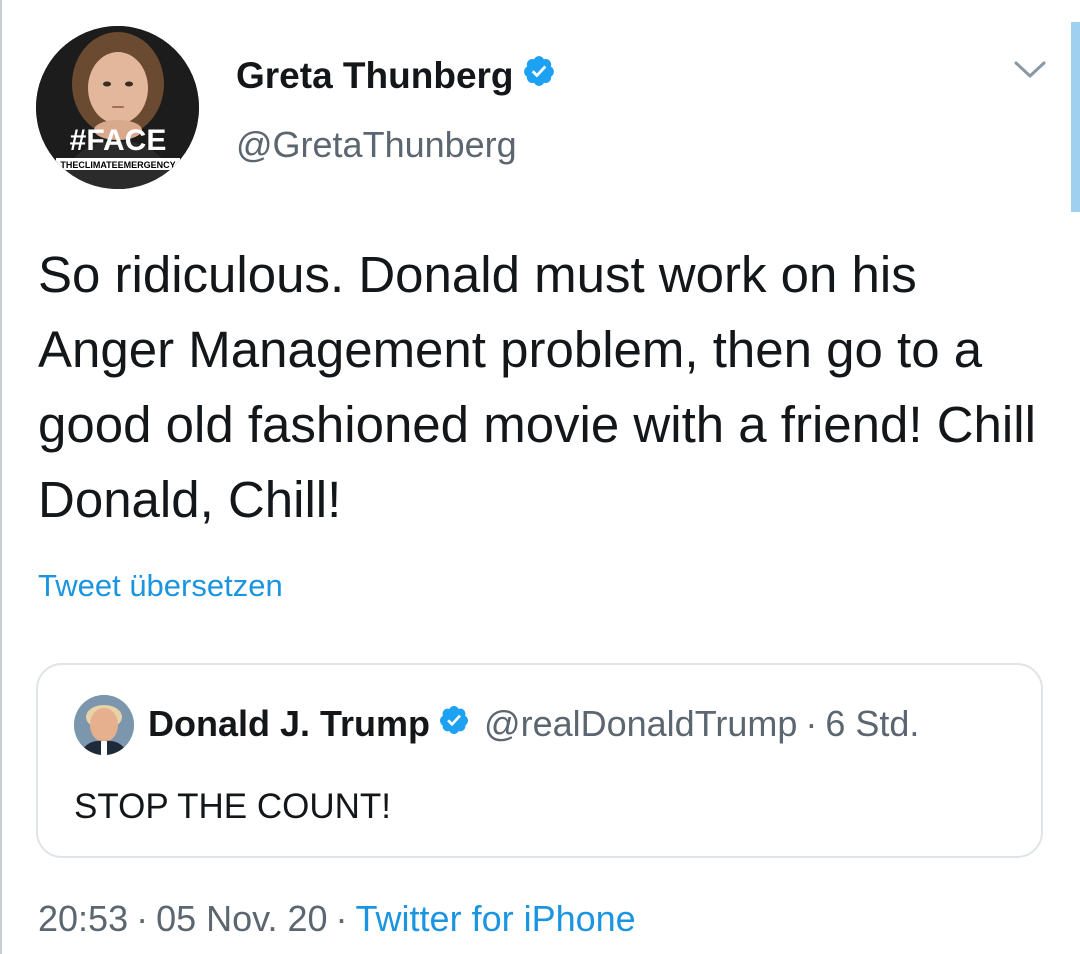 The height and width of the screenshot is (954, 1080). Describe the element at coordinates (1, 477) in the screenshot. I see `left-border` at that location.